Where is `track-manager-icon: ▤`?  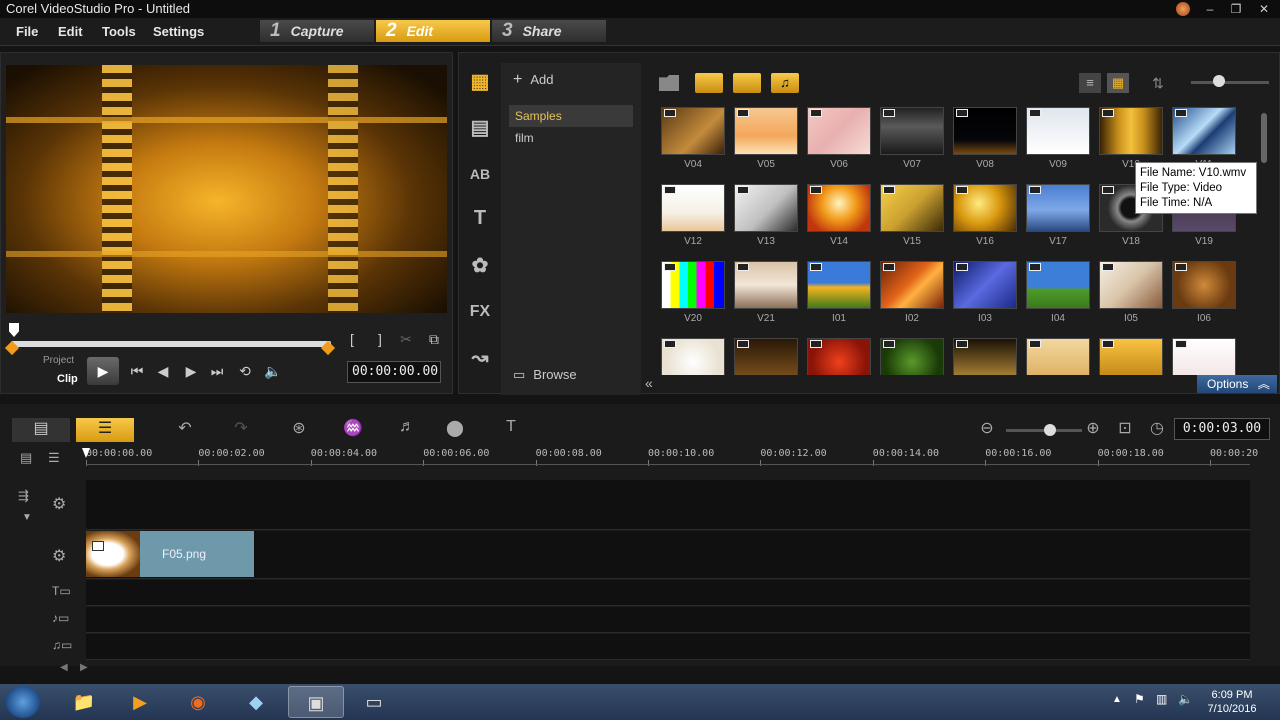
track-manager-icon: ▤ is located at coordinates (30, 458).